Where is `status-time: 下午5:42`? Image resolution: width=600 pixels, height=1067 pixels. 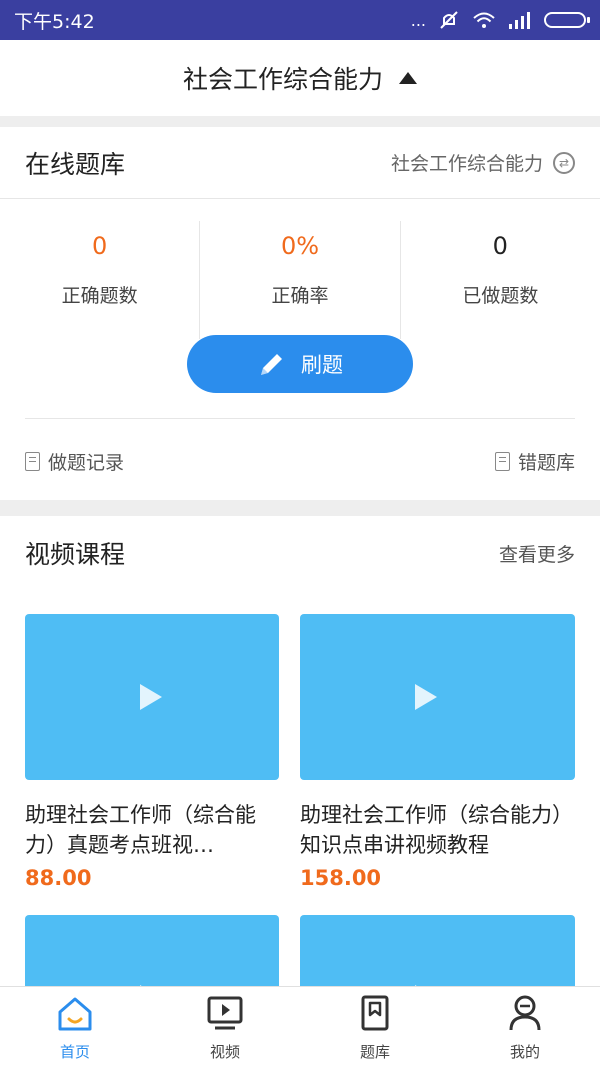 status-time: 下午5:42 is located at coordinates (54, 21).